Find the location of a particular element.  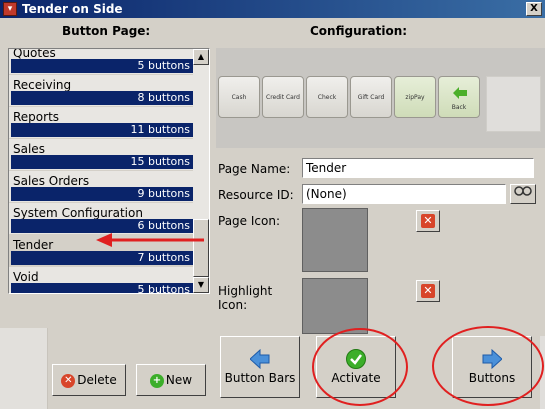

scroll-thumb is located at coordinates (201, 248).